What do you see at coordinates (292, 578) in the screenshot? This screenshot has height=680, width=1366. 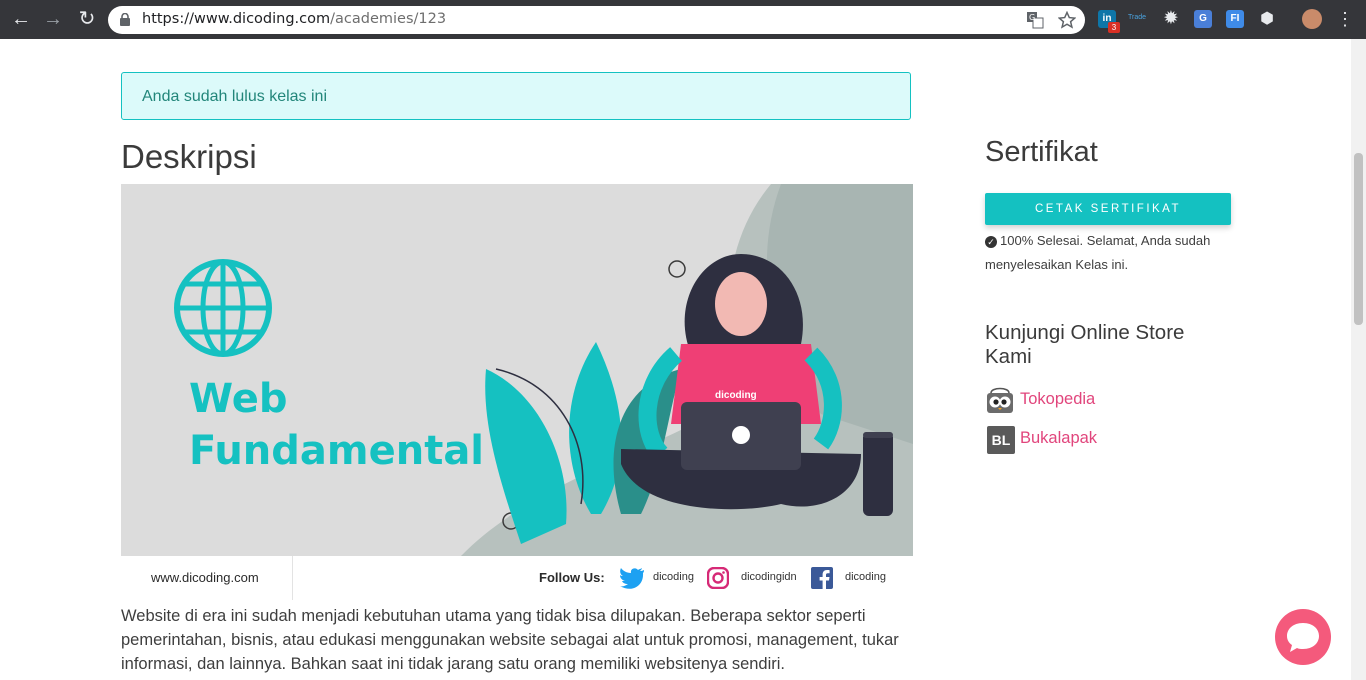 I see `banner-footer-divider` at bounding box center [292, 578].